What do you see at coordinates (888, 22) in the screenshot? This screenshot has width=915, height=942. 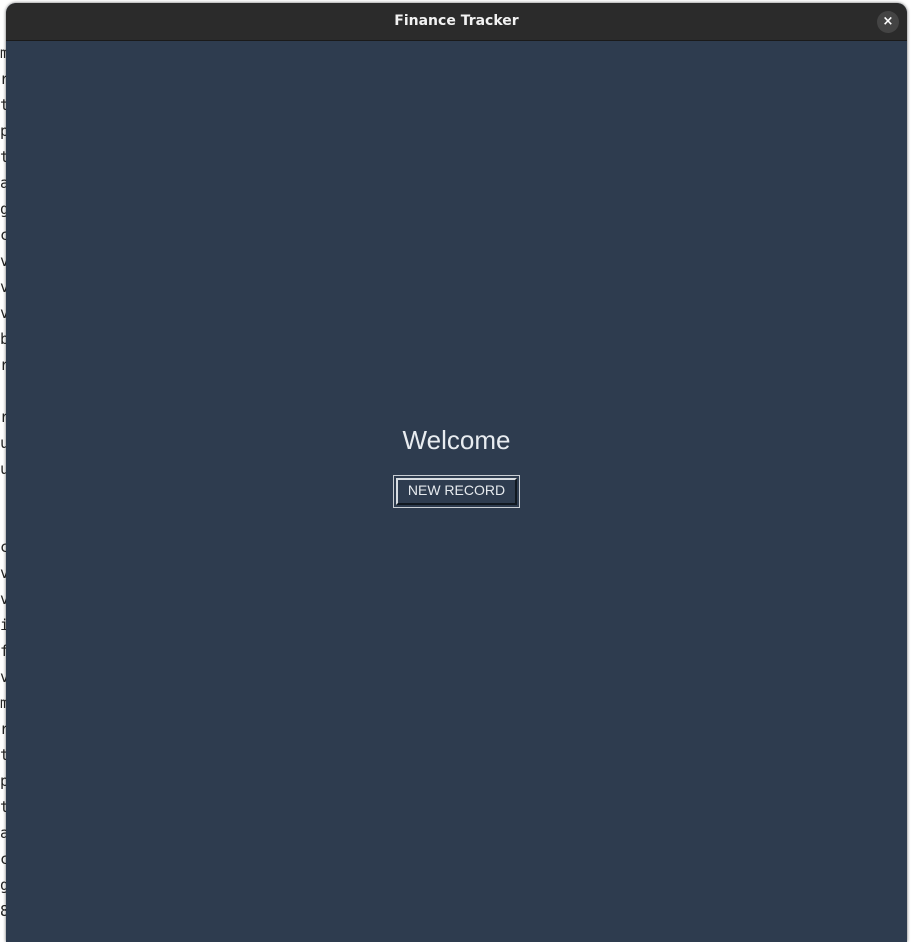 I see `close-icon: ×` at bounding box center [888, 22].